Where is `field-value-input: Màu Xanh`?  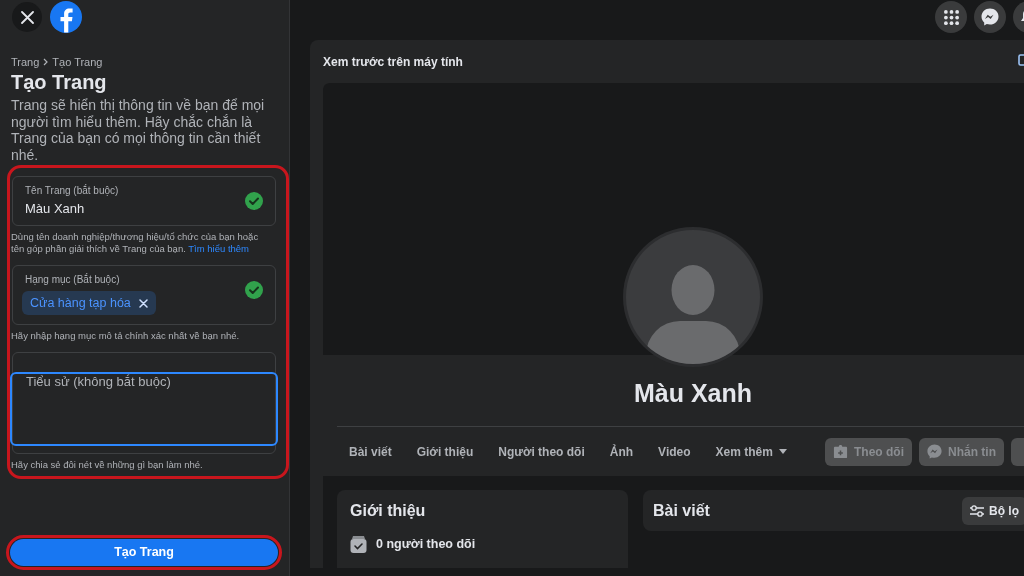
field-value-input: Màu Xanh is located at coordinates (135, 208).